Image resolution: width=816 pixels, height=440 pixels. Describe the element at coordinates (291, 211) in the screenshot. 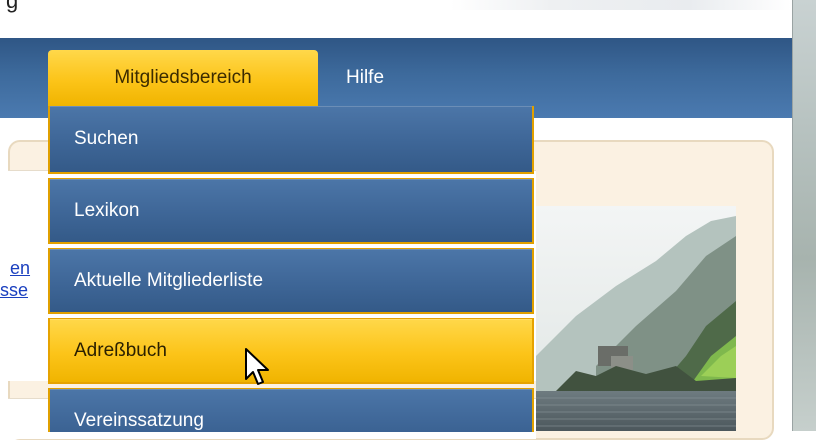

I see `menu-item-lexikon: Lexikon` at that location.